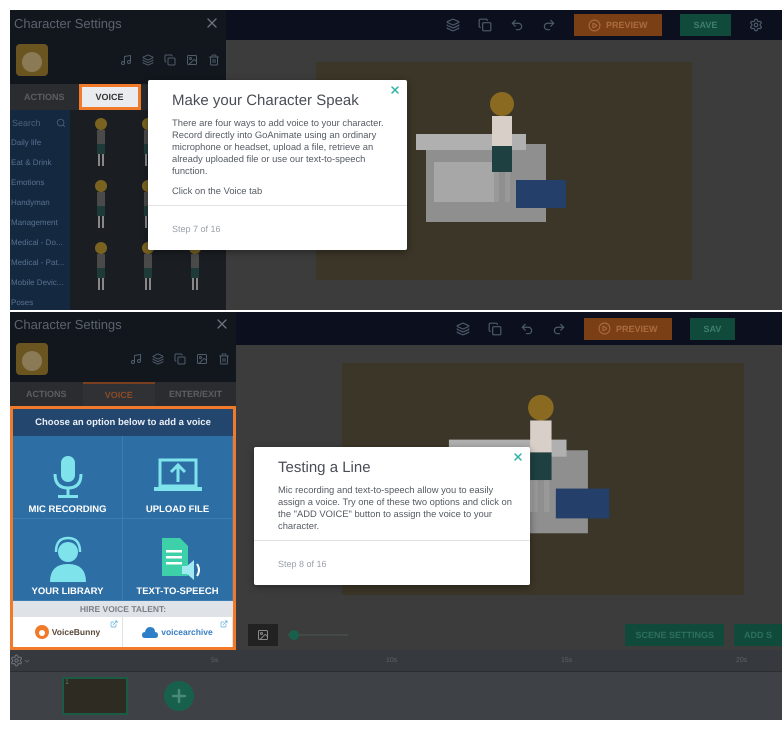  What do you see at coordinates (61, 123) in the screenshot?
I see `search-icon` at bounding box center [61, 123].